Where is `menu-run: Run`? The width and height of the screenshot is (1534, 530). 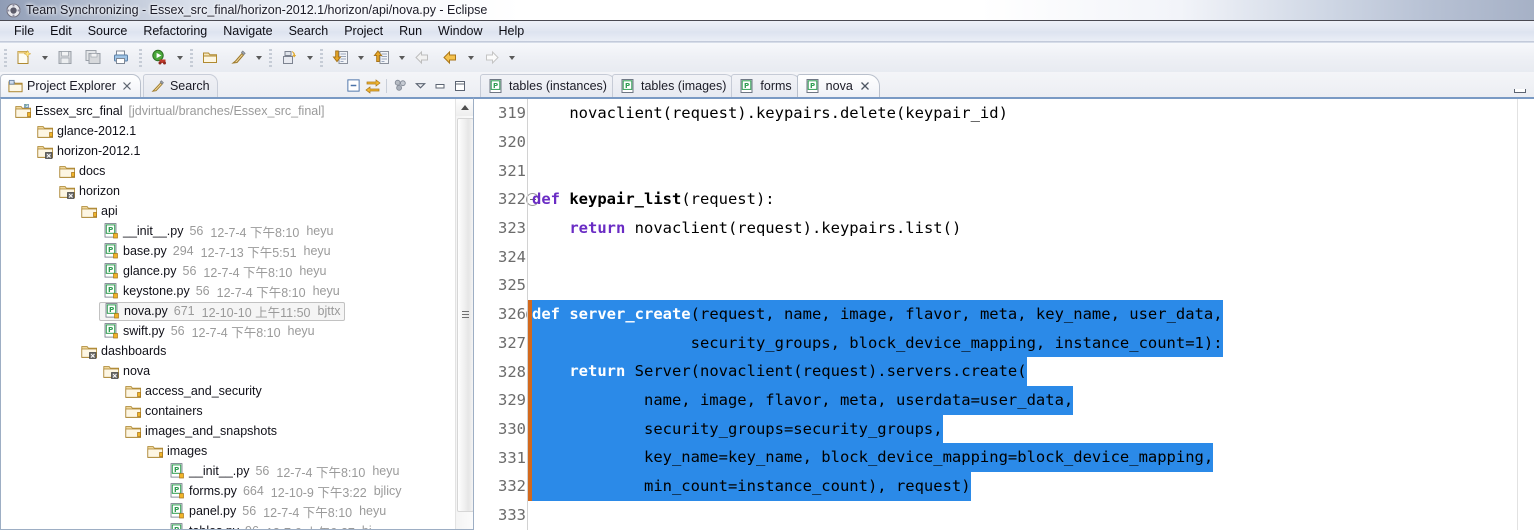
menu-run: Run is located at coordinates (410, 31).